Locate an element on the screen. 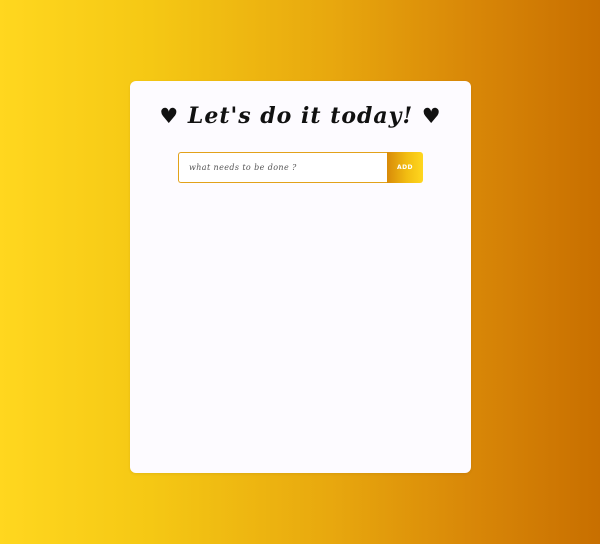 This screenshot has height=544, width=600. heart-icon-right: ♥ is located at coordinates (431, 115).